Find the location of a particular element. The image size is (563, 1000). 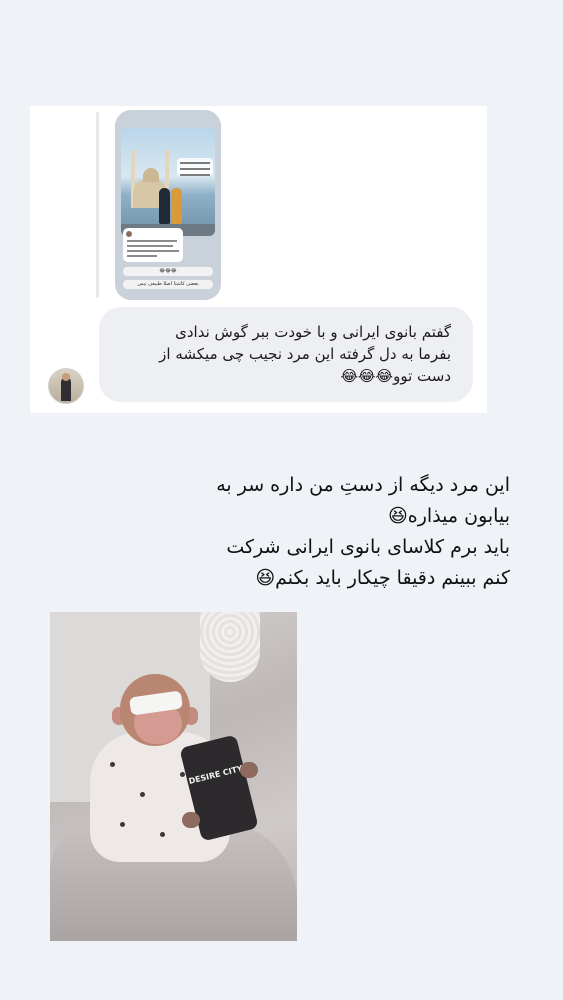

reply-quote-bar is located at coordinates (97, 205).